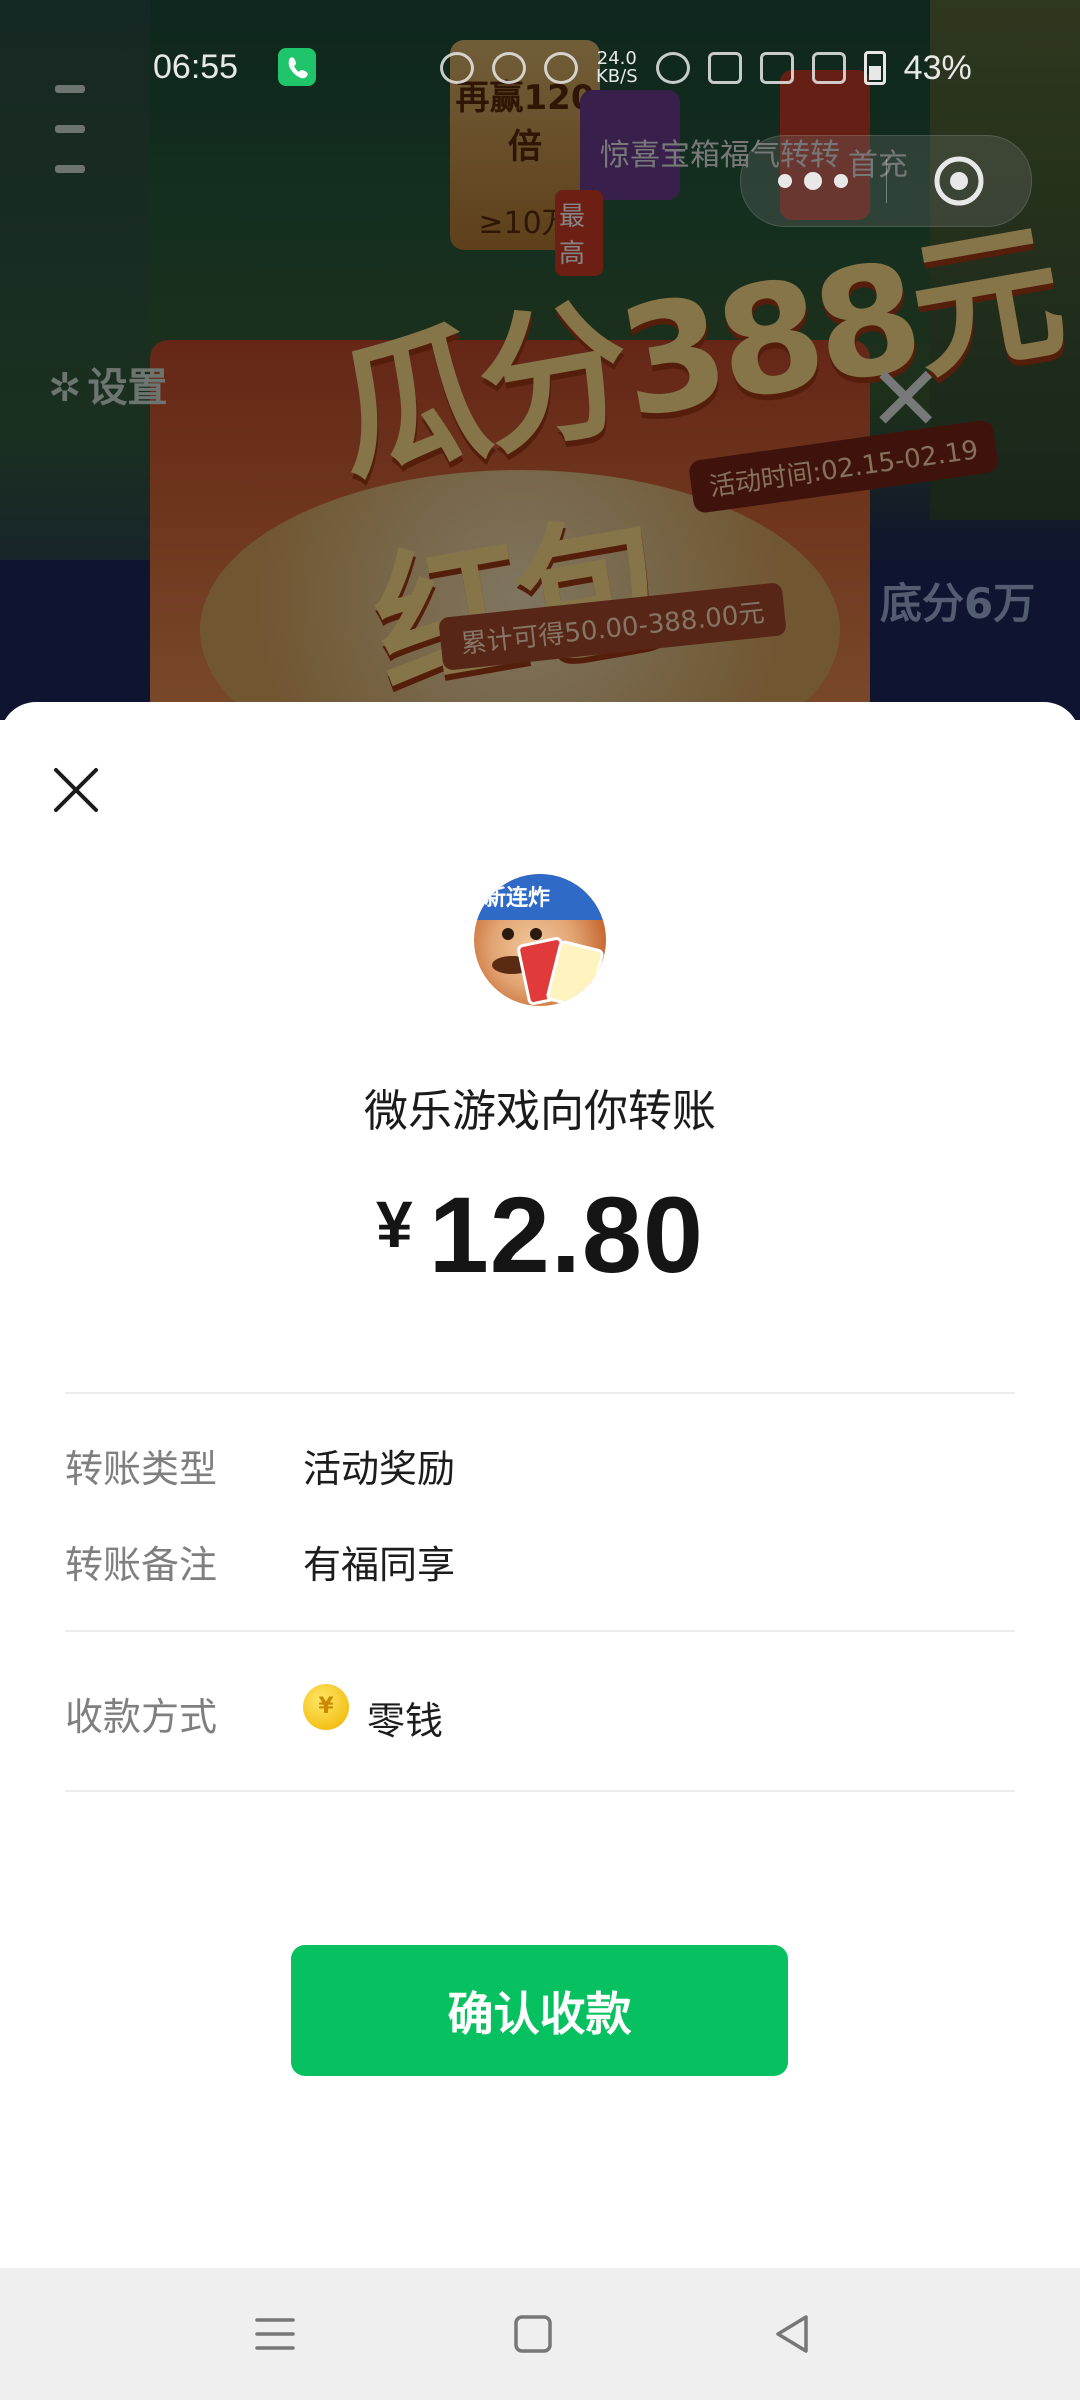 This screenshot has height=2400, width=1080. What do you see at coordinates (540, 1631) in the screenshot?
I see `divider-middle` at bounding box center [540, 1631].